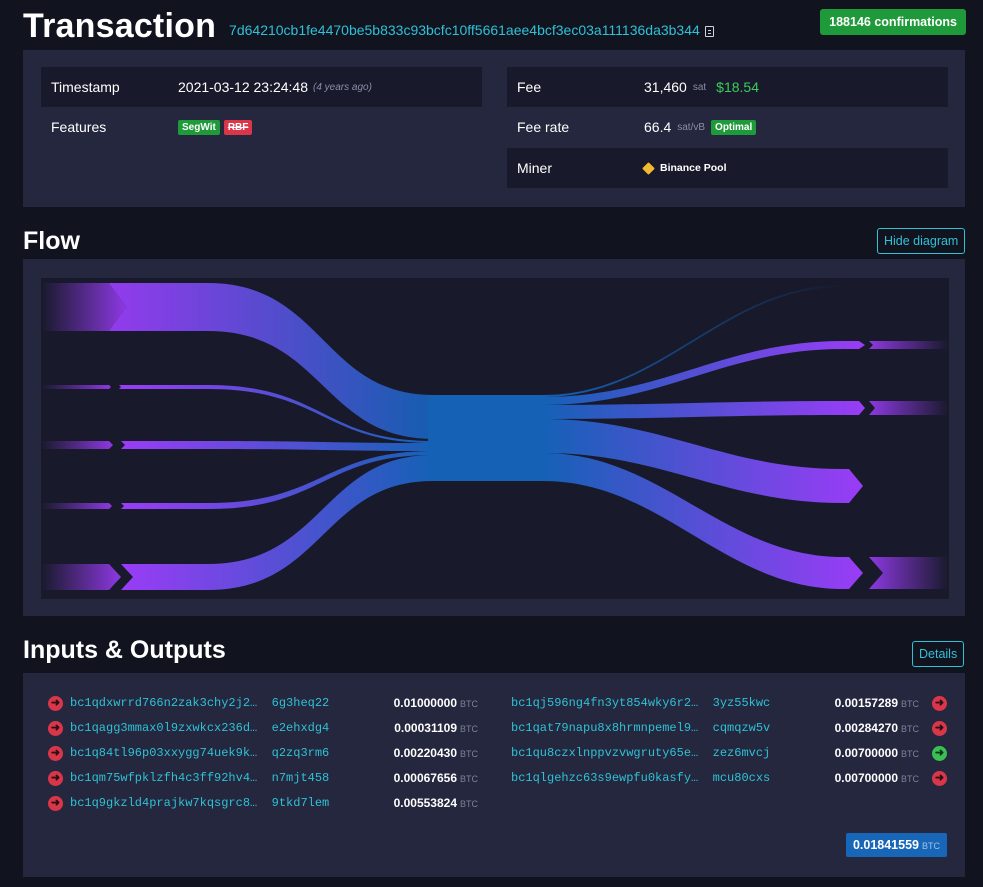  What do you see at coordinates (866, 728) in the screenshot?
I see `output-amount: 0.00284270` at bounding box center [866, 728].